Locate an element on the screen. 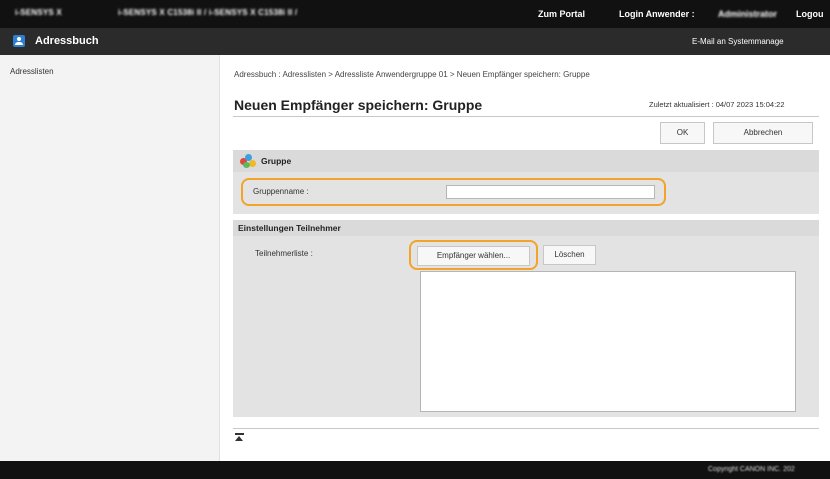  copyright: Copyright CANON INC. 202 is located at coordinates (751, 469).